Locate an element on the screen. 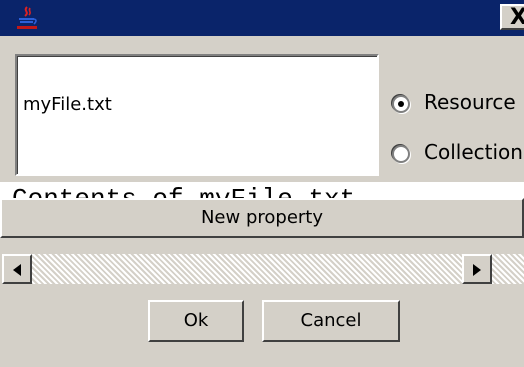  arrow-right-icon is located at coordinates (477, 270).